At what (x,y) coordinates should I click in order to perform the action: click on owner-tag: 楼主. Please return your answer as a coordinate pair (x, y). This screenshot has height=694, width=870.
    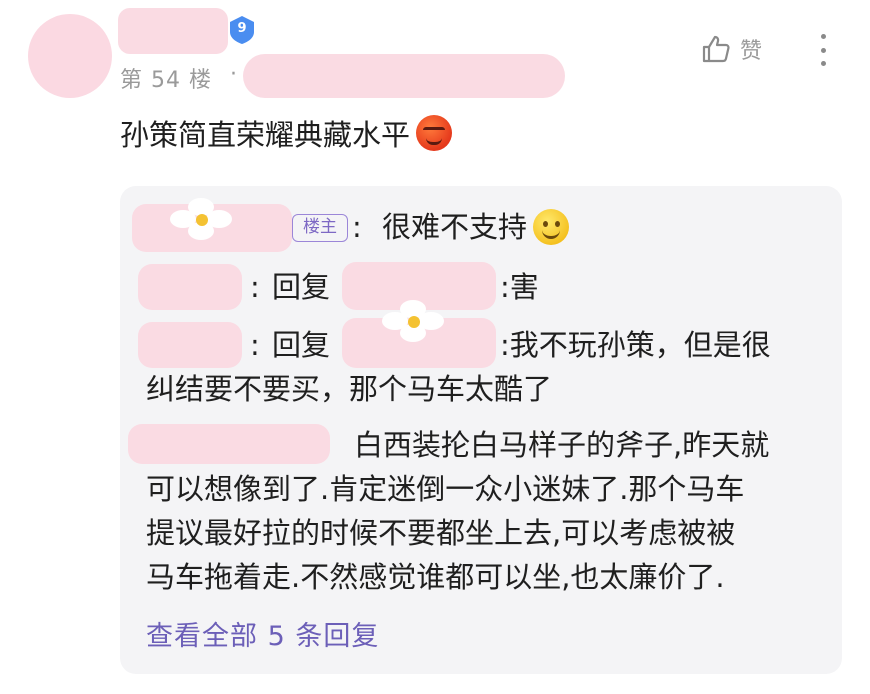
    Looking at the image, I should click on (320, 228).